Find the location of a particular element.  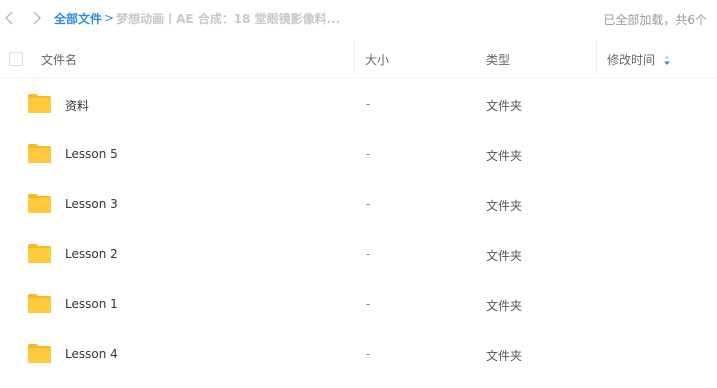

toolbar: 全部文件 > 梦想动画丨AE 合成：18 堂眼镜影像料... 已全部加载，共6个 is located at coordinates (358, 18).